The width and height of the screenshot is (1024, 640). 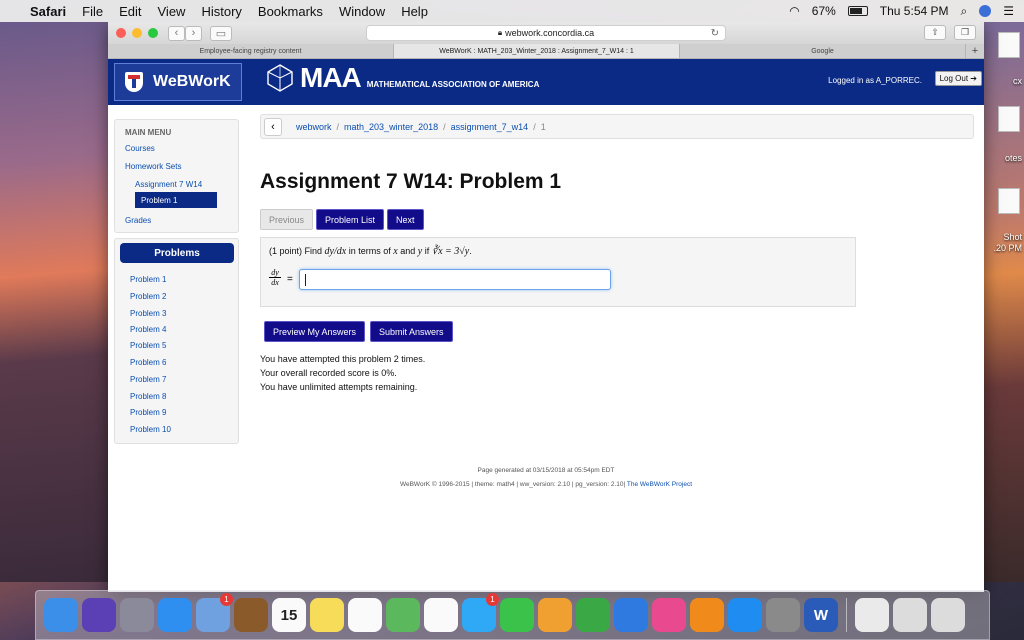 What do you see at coordinates (130, 11) in the screenshot?
I see `menu-edit: Edit` at bounding box center [130, 11].